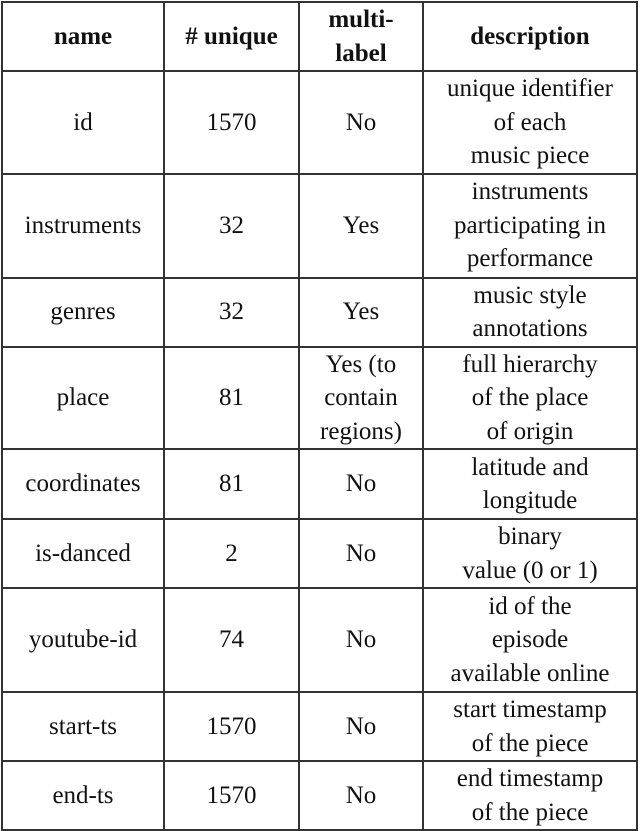 This screenshot has height=831, width=640. What do you see at coordinates (361, 53) in the screenshot?
I see `header-multilabel-line: label` at bounding box center [361, 53].